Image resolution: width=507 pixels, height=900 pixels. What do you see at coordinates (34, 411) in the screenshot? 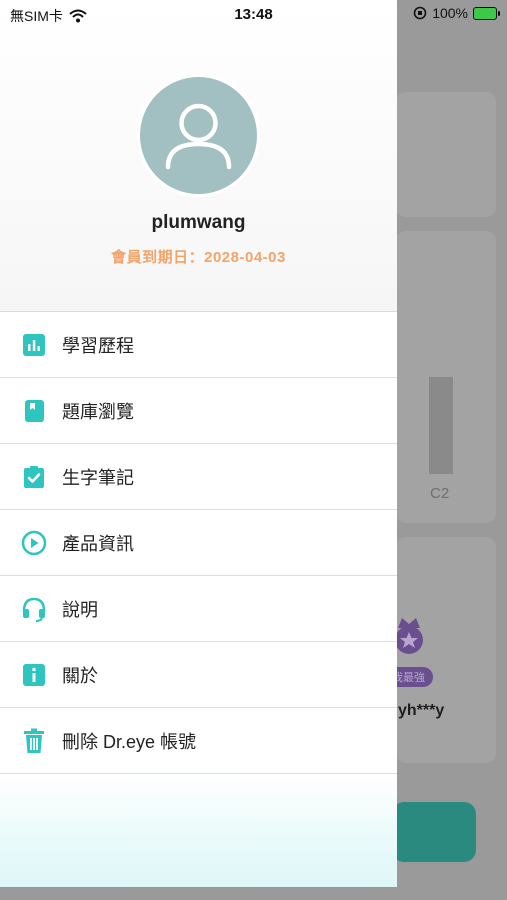
I see `book-icon` at bounding box center [34, 411].